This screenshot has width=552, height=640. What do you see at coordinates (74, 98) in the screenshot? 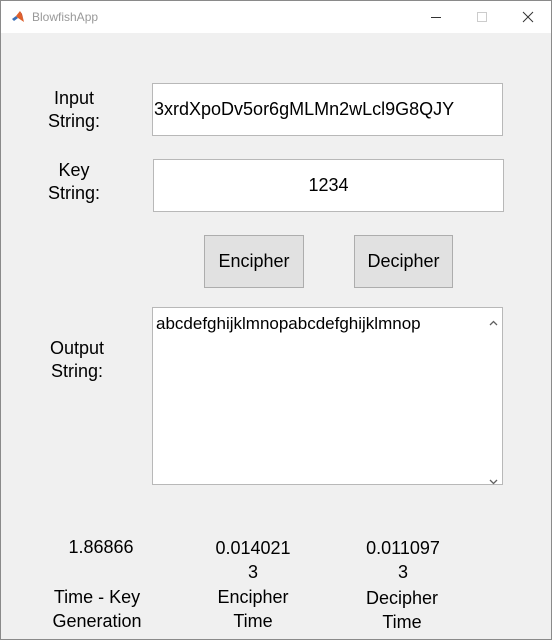
I see `input-label-line1: Input` at bounding box center [74, 98].